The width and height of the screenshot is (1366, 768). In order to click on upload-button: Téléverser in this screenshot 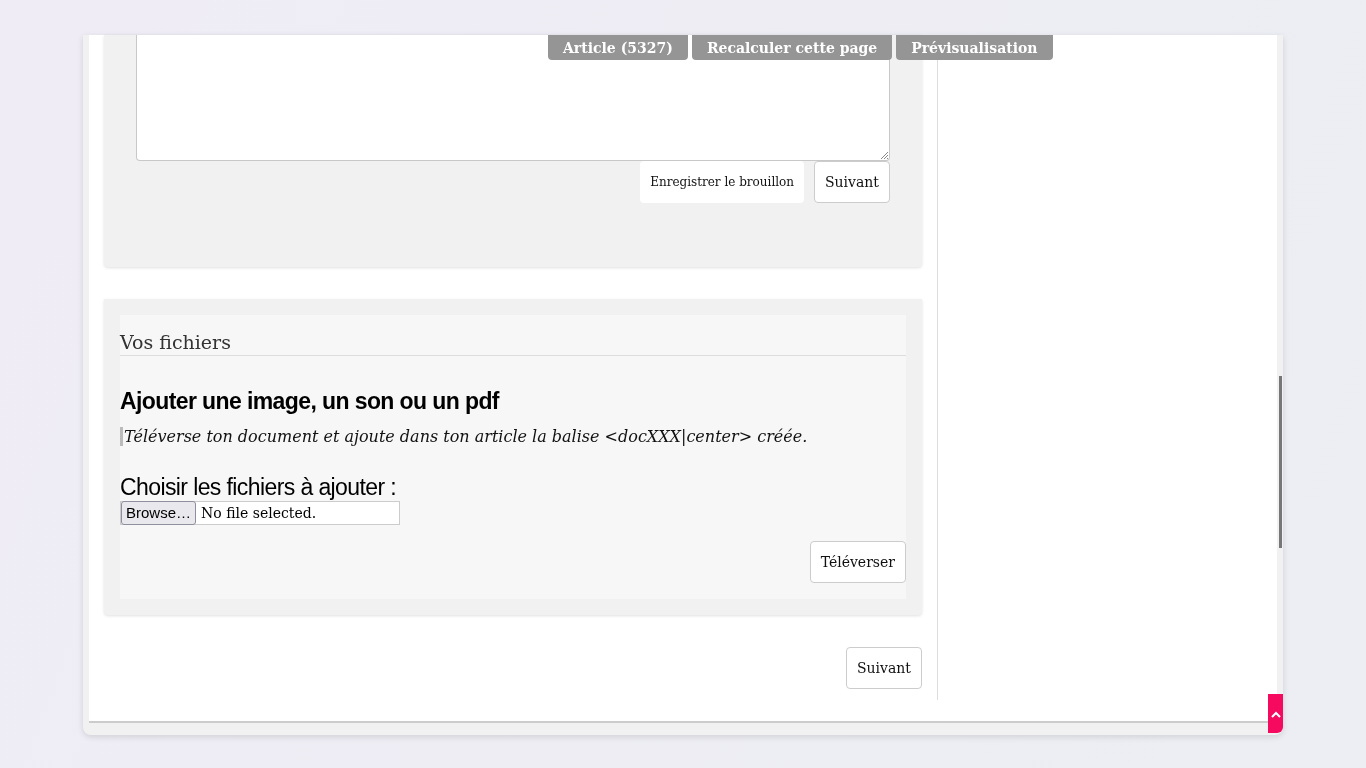, I will do `click(857, 562)`.